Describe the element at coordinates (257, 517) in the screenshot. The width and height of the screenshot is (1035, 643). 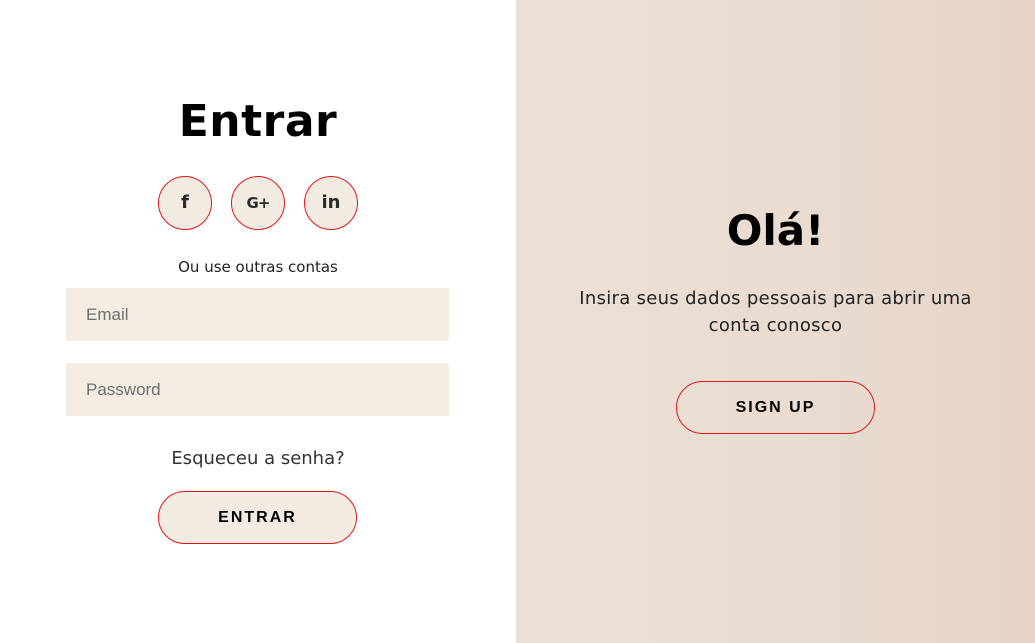
I see `login-button: ENTRAR` at that location.